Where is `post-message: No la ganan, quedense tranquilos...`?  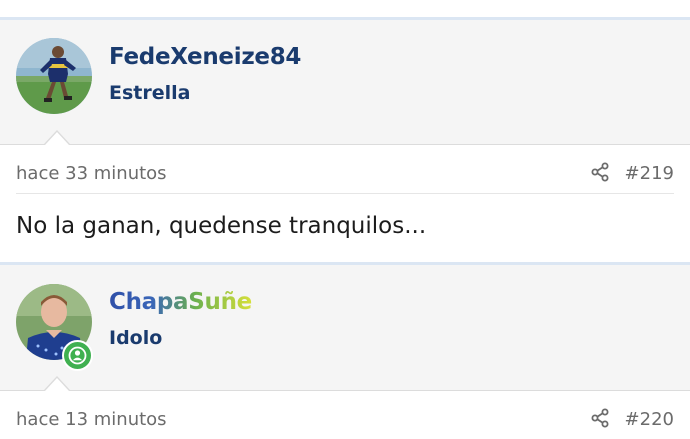 post-message: No la ganan, quedense tranquilos... is located at coordinates (221, 226).